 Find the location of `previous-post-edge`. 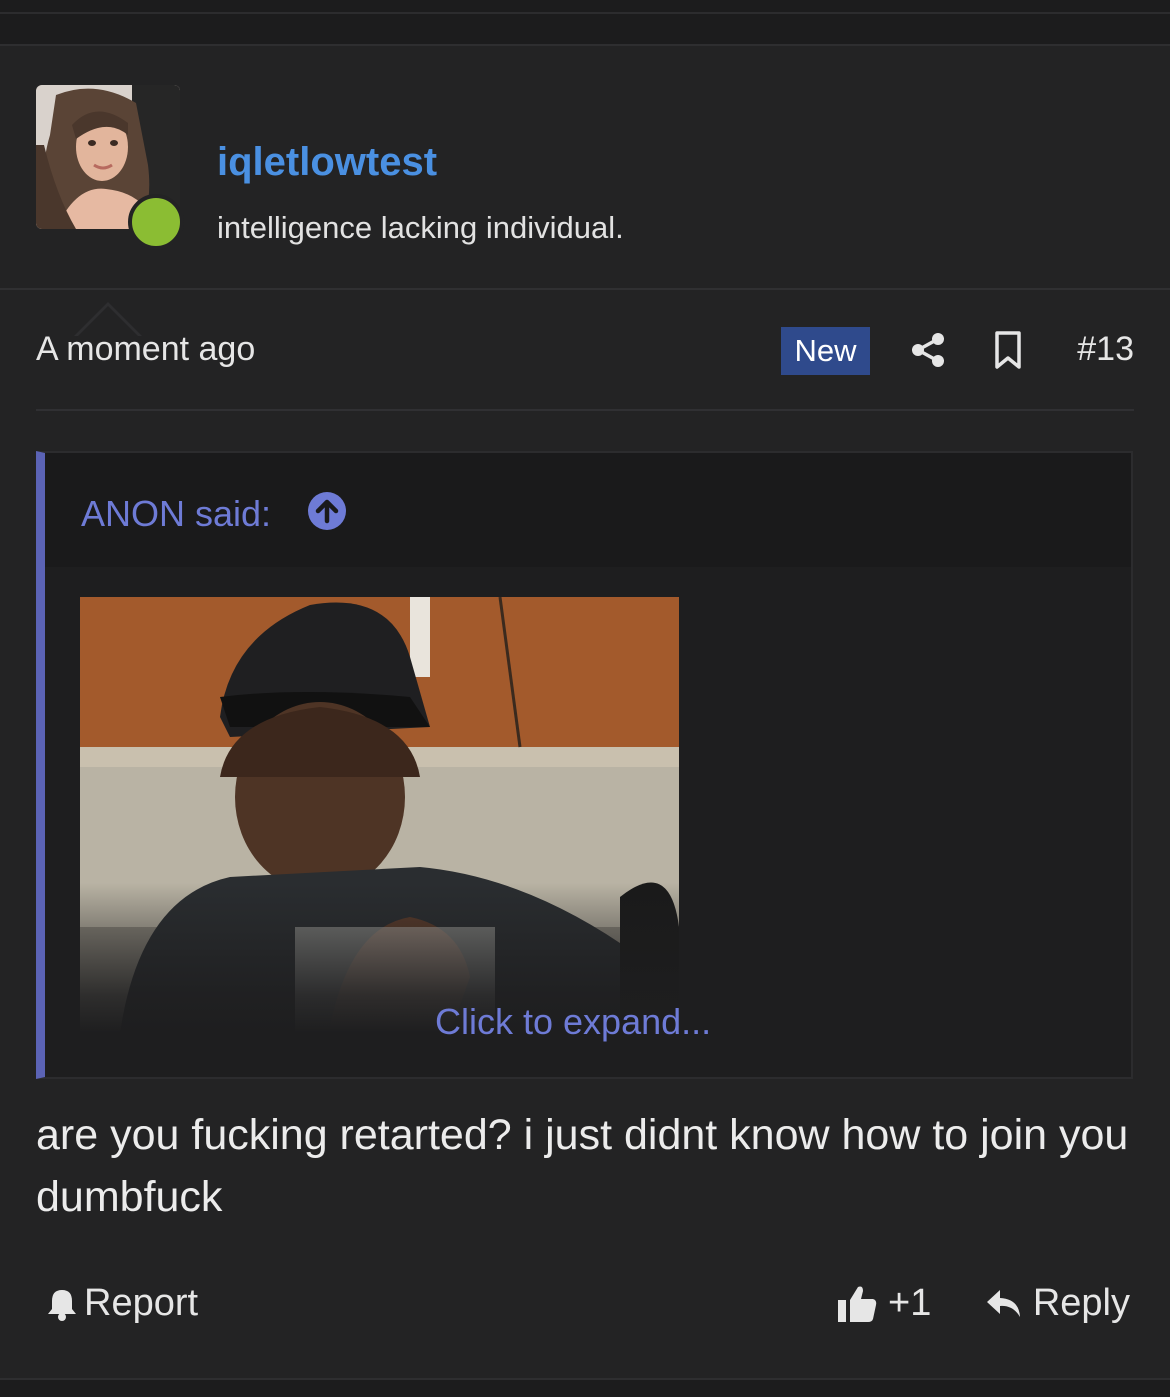

previous-post-edge is located at coordinates (585, 23).